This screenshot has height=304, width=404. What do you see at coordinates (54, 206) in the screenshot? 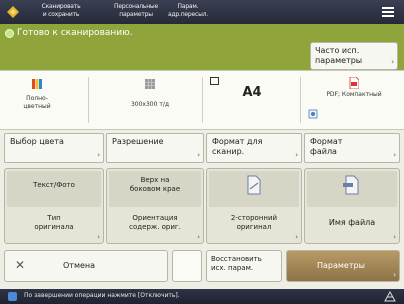
I see `original-type-button: Текст/Фото Тип оригинала ›` at bounding box center [54, 206].